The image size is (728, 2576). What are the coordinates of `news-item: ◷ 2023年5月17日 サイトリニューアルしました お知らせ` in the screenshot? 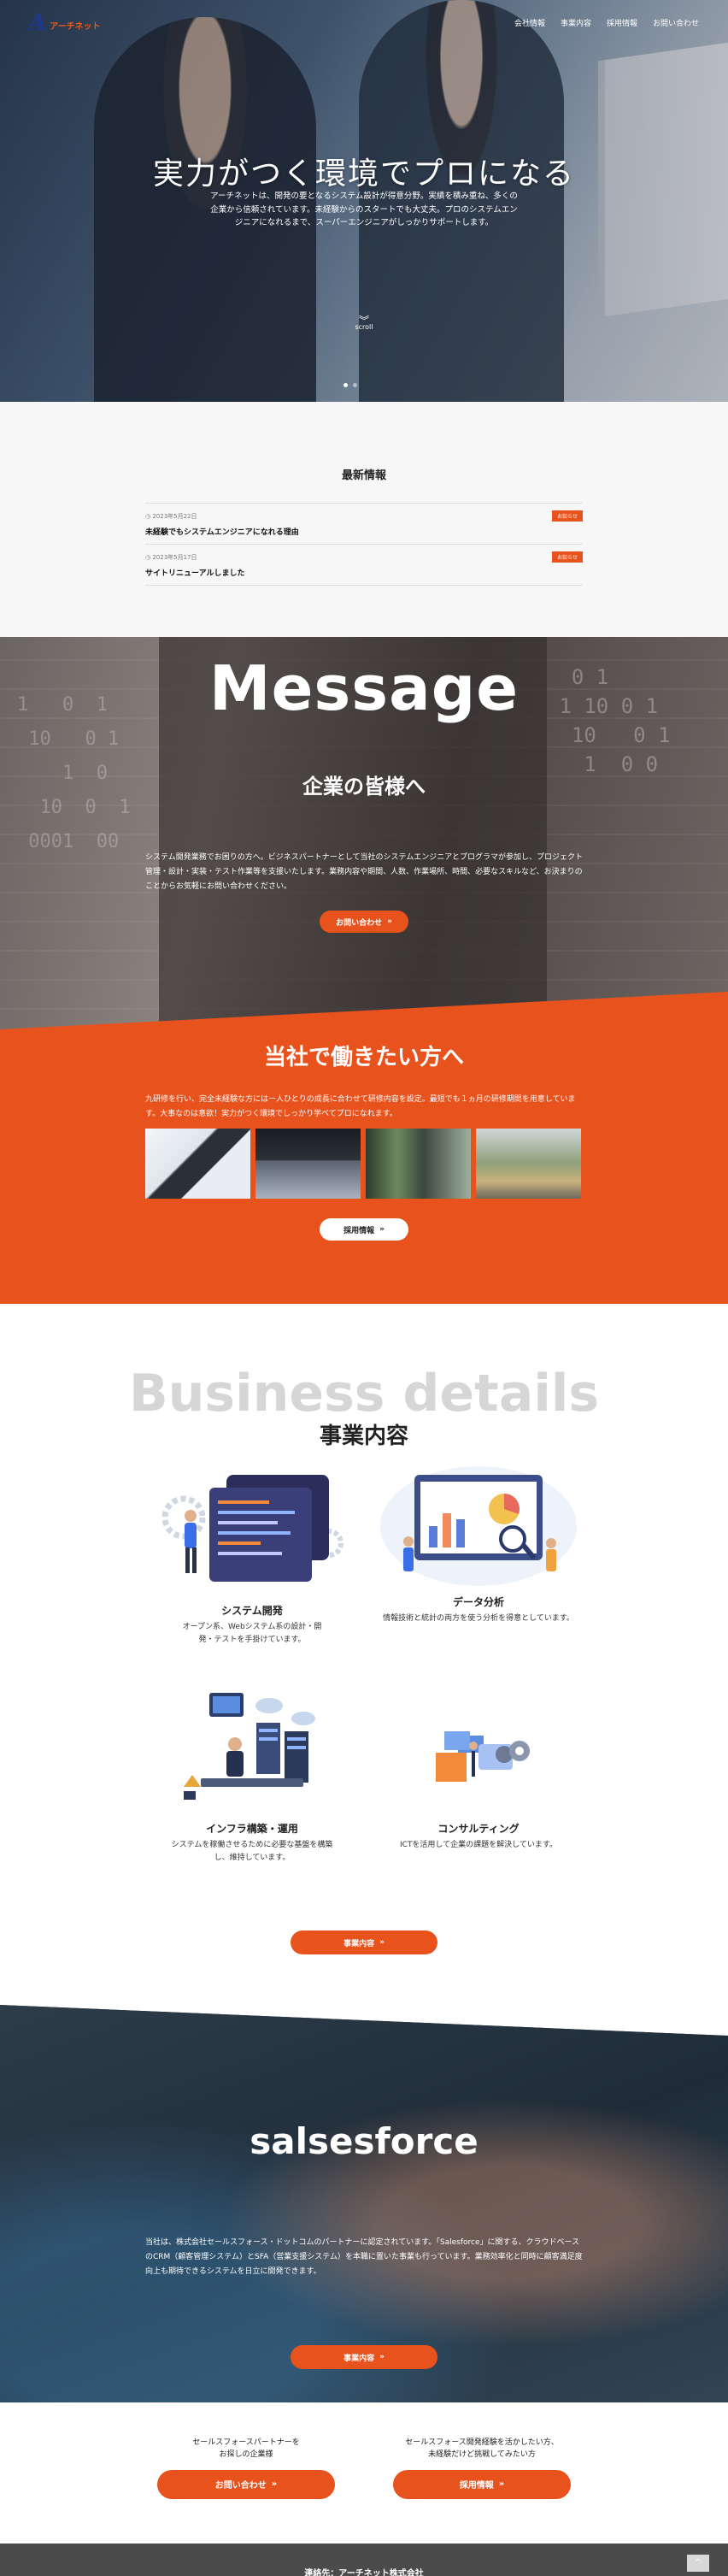 It's located at (364, 565).